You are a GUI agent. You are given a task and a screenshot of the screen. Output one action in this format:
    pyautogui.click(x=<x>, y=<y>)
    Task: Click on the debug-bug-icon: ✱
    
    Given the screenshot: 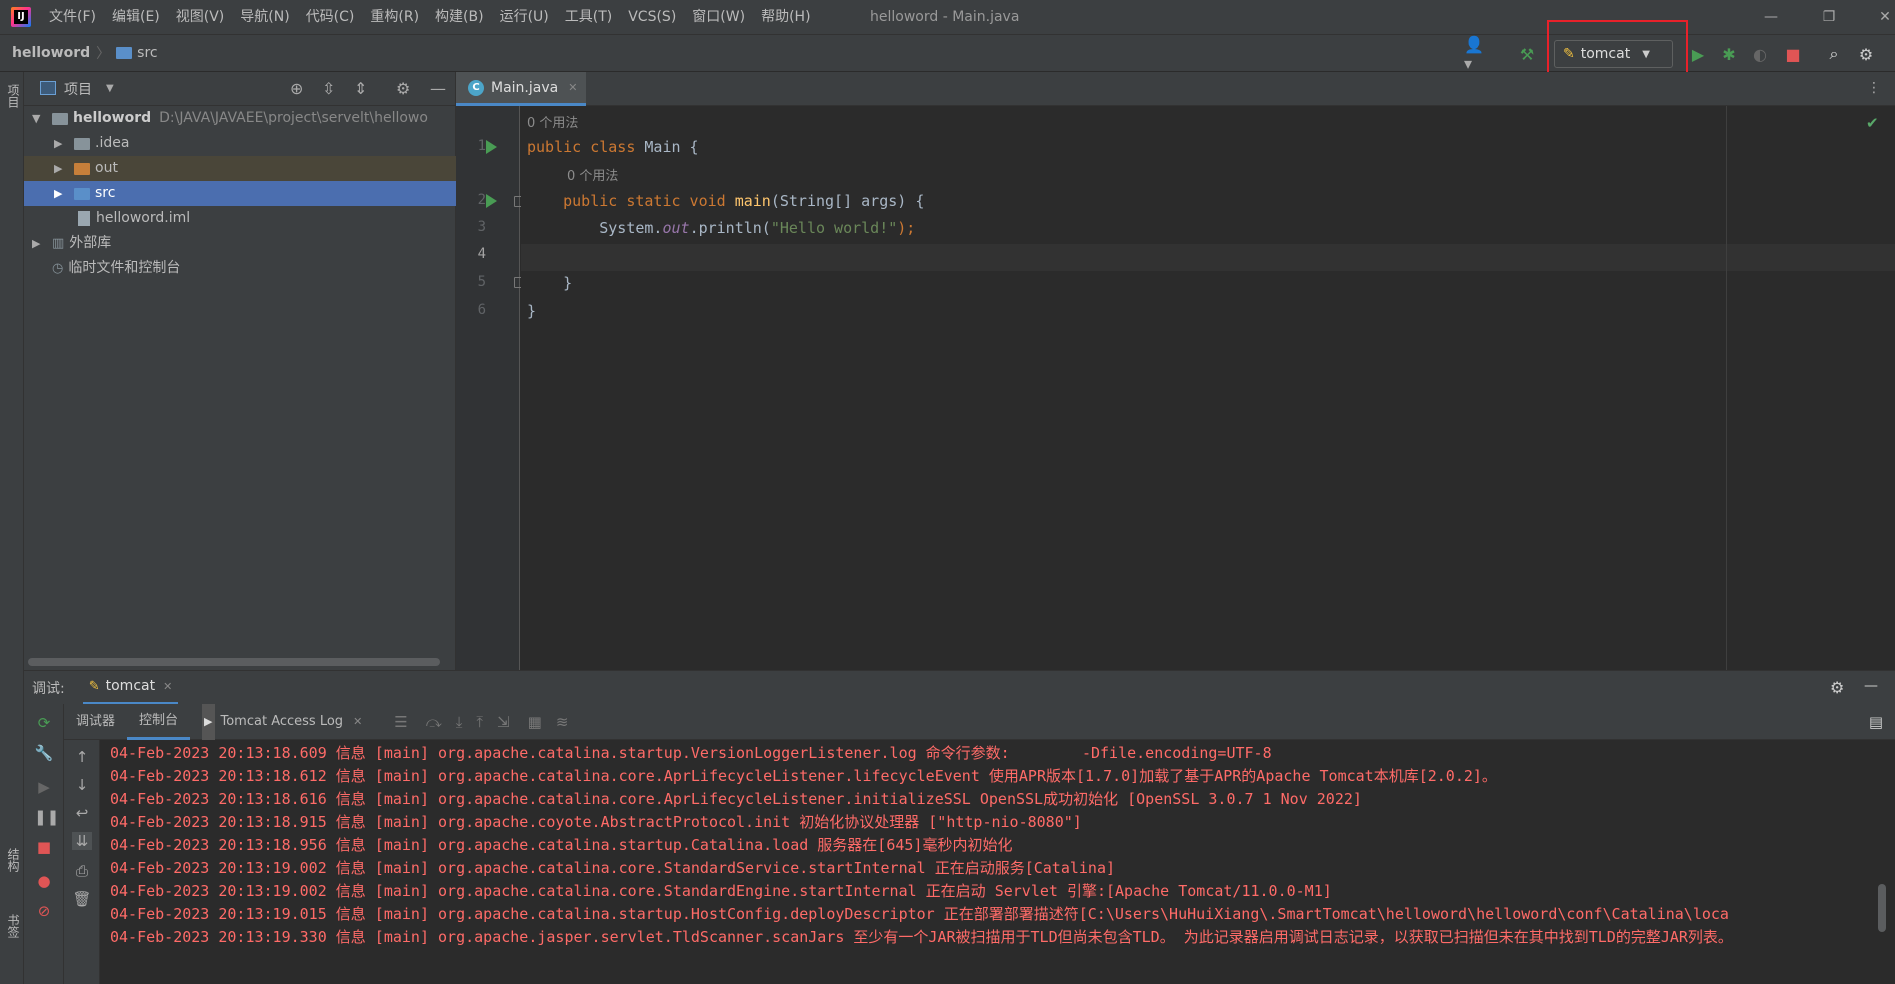 What is the action you would take?
    pyautogui.click(x=1729, y=54)
    